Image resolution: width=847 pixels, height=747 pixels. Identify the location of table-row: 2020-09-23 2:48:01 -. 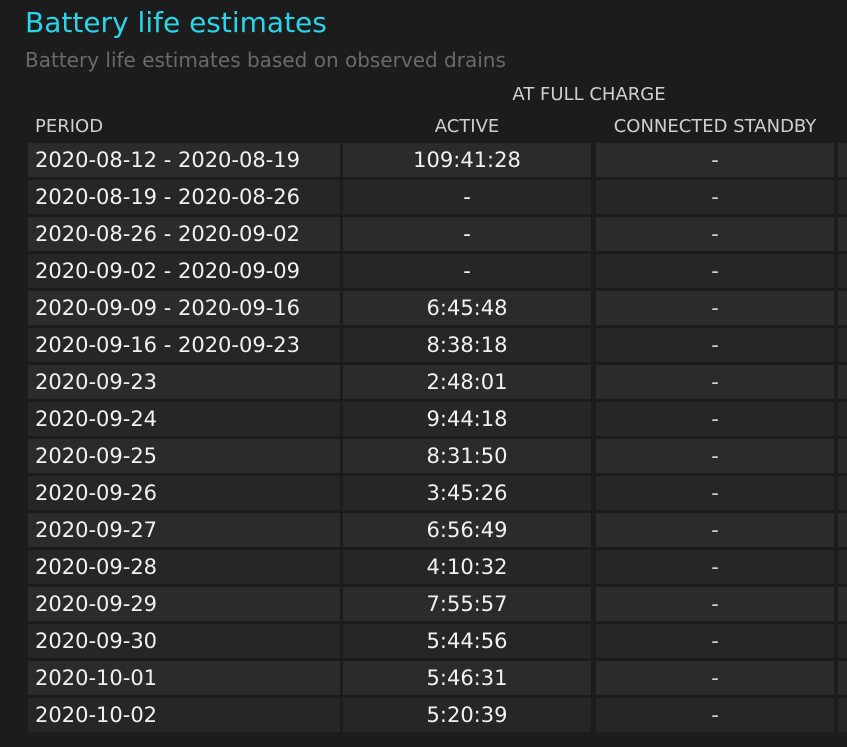
(437, 383).